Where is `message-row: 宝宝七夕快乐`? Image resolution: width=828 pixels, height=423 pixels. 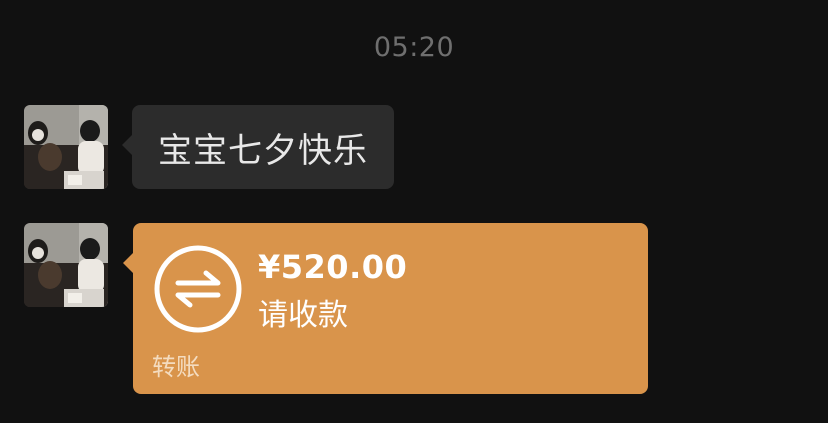 message-row: 宝宝七夕快乐 is located at coordinates (209, 147).